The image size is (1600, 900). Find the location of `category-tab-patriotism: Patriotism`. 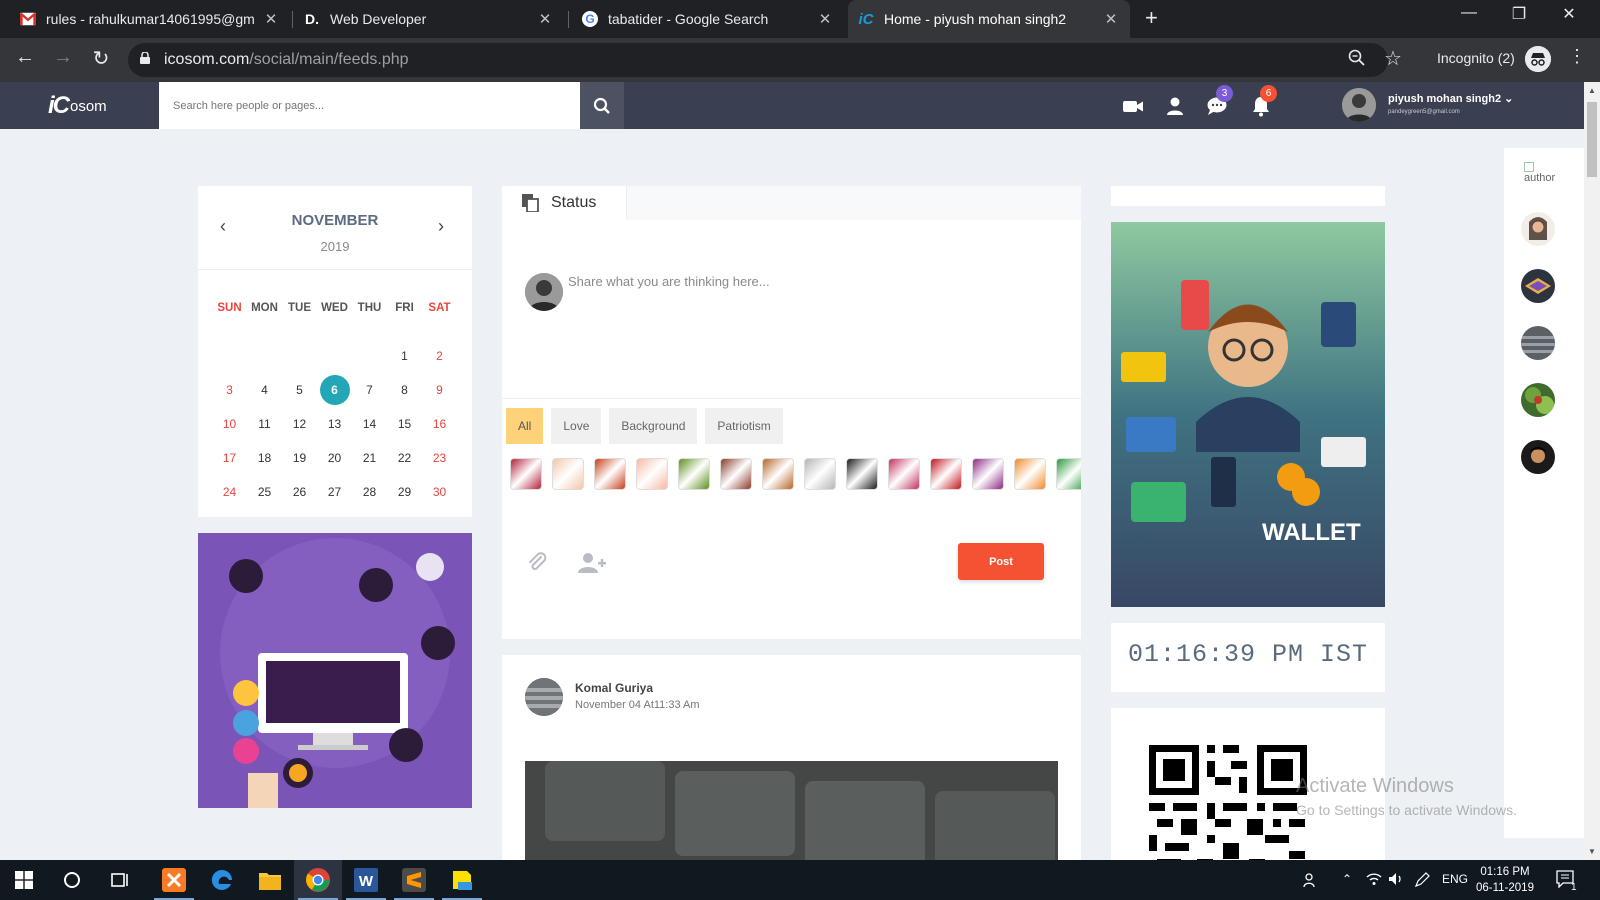

category-tab-patriotism: Patriotism is located at coordinates (744, 426).